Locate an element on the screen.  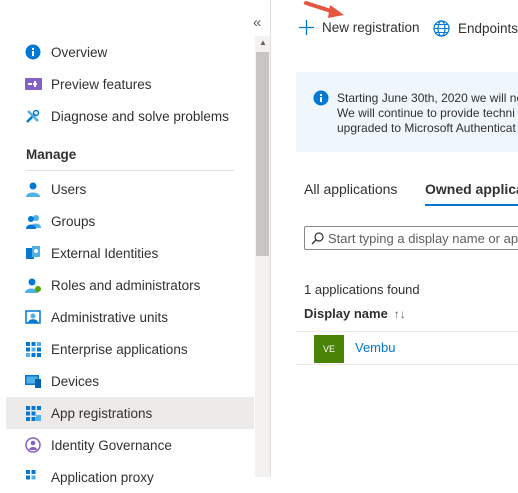
devices-icon is located at coordinates (33, 381).